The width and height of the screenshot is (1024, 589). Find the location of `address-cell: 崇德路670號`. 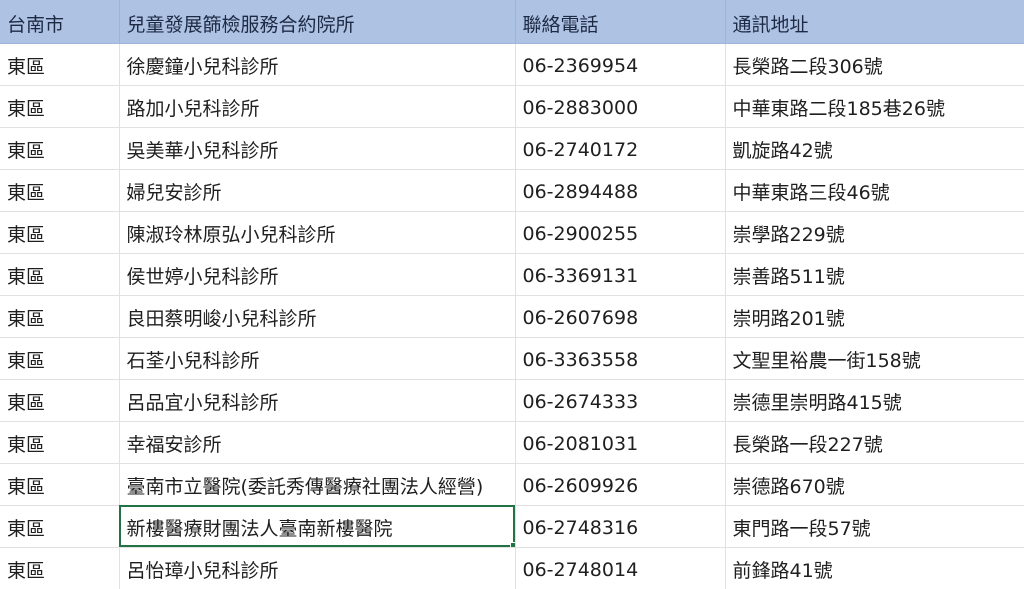

address-cell: 崇德路670號 is located at coordinates (874, 484).